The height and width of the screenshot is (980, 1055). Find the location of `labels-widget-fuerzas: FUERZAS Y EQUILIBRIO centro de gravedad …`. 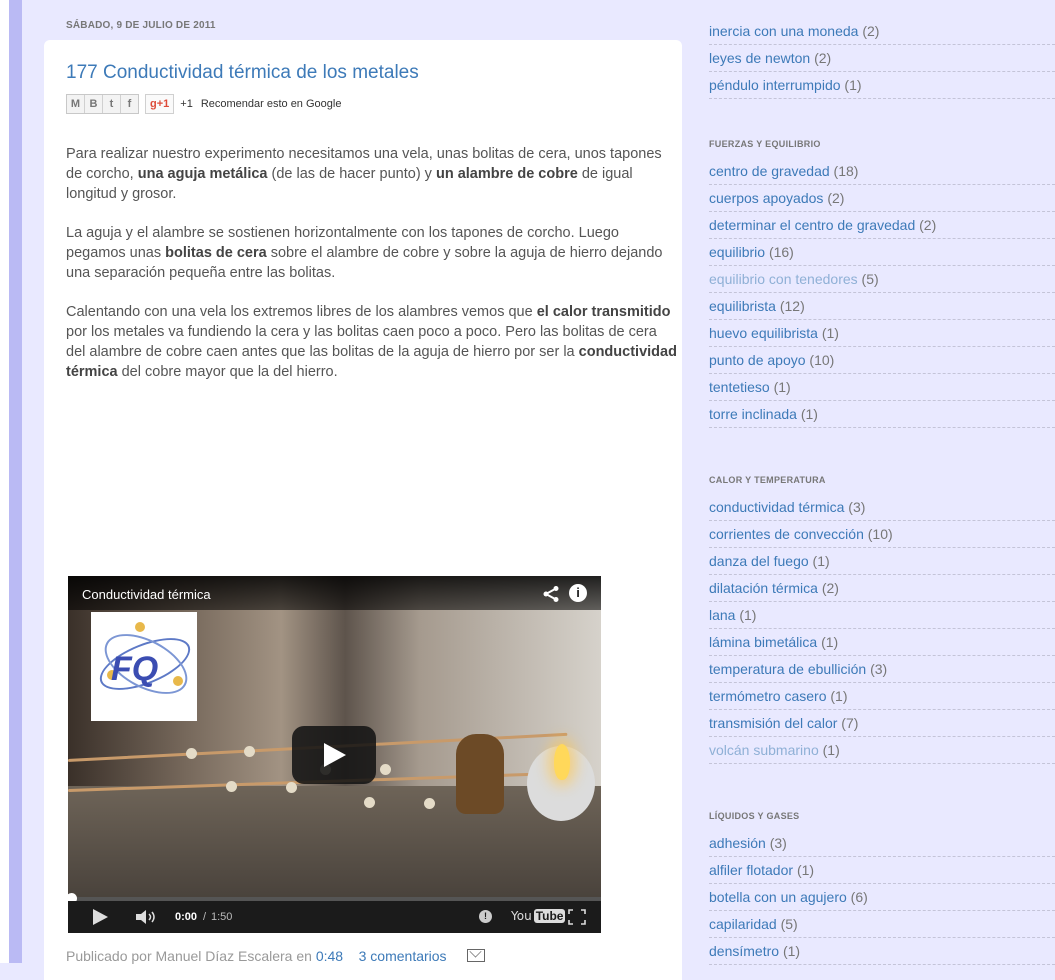

labels-widget-fuerzas: FUERZAS Y EQUILIBRIO centro de gravedad … is located at coordinates (882, 283).